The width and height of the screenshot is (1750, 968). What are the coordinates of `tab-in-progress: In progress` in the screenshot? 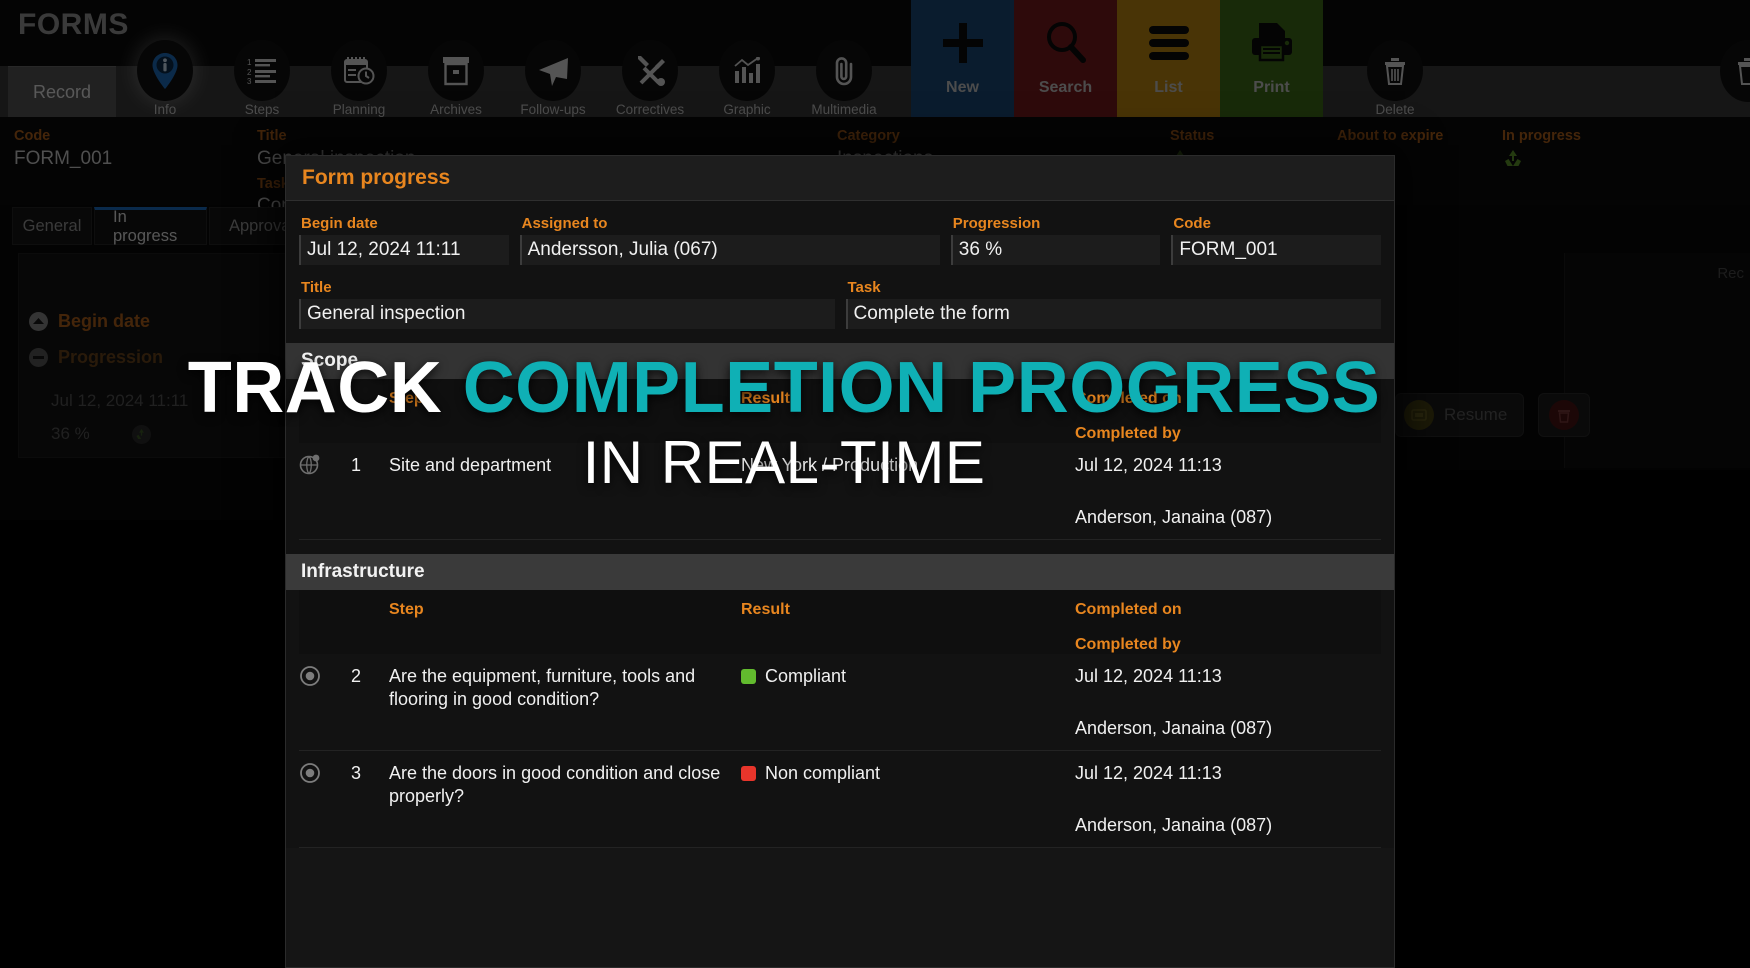 It's located at (150, 226).